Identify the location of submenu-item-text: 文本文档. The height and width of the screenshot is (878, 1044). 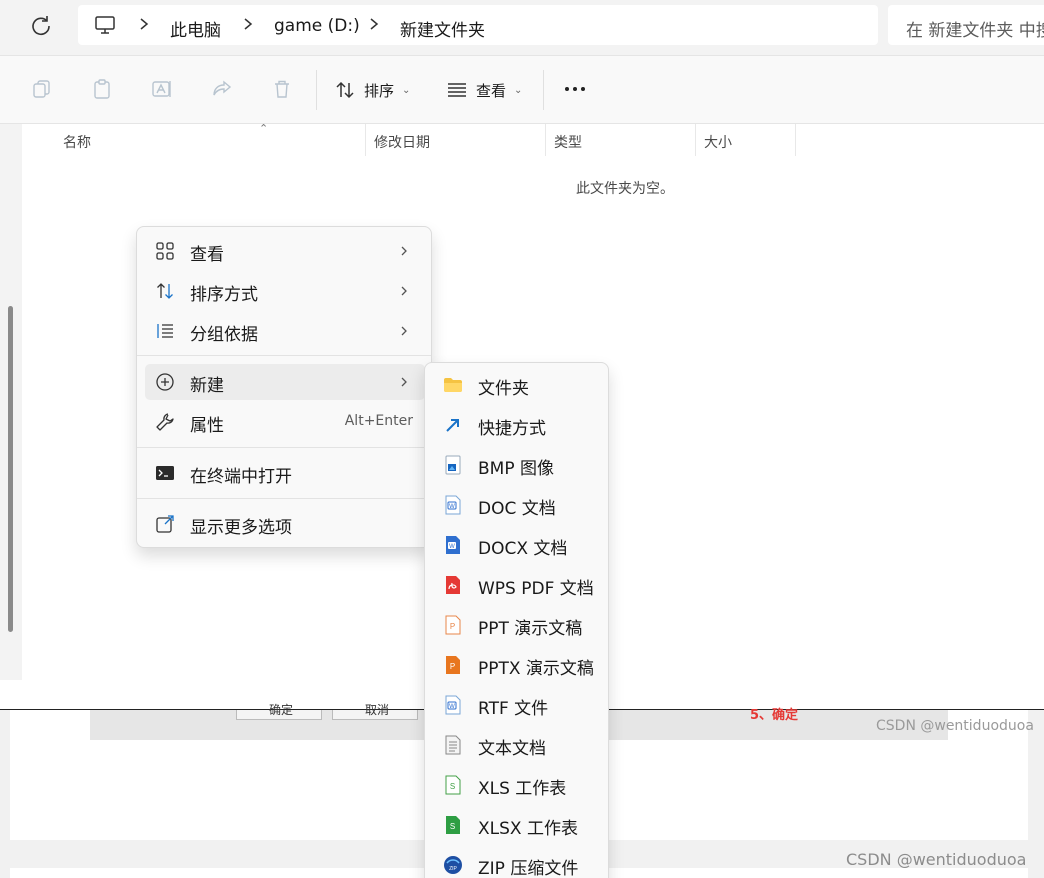
(517, 745).